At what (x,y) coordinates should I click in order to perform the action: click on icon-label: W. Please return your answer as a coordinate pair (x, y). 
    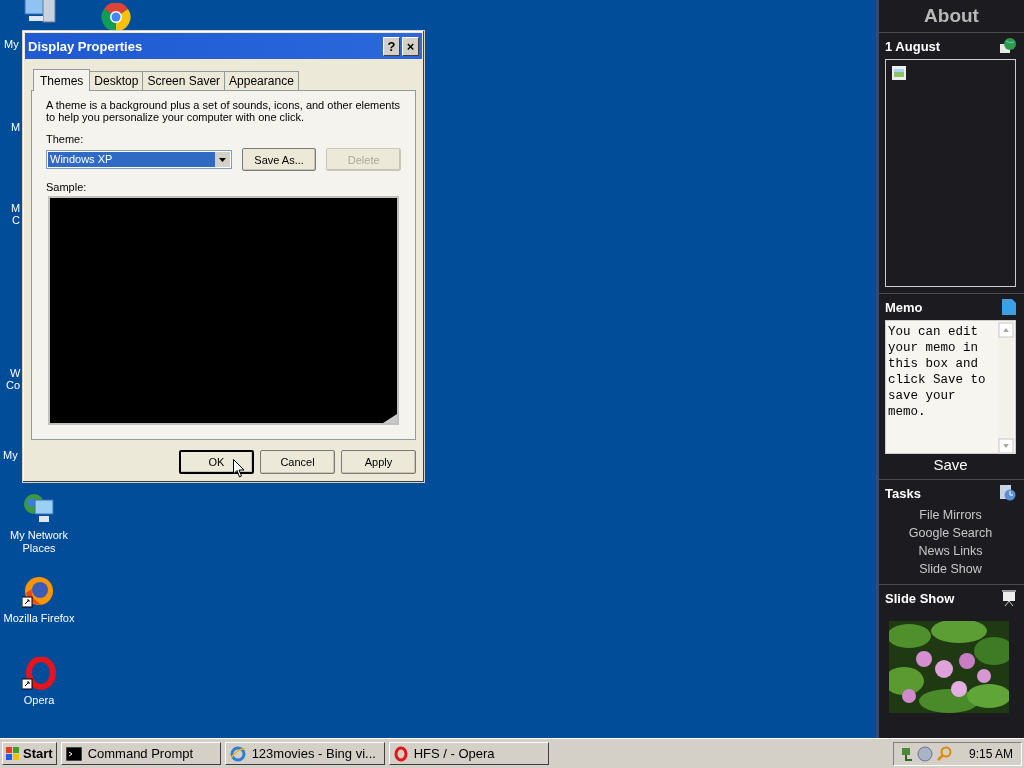
    Looking at the image, I should click on (15, 373).